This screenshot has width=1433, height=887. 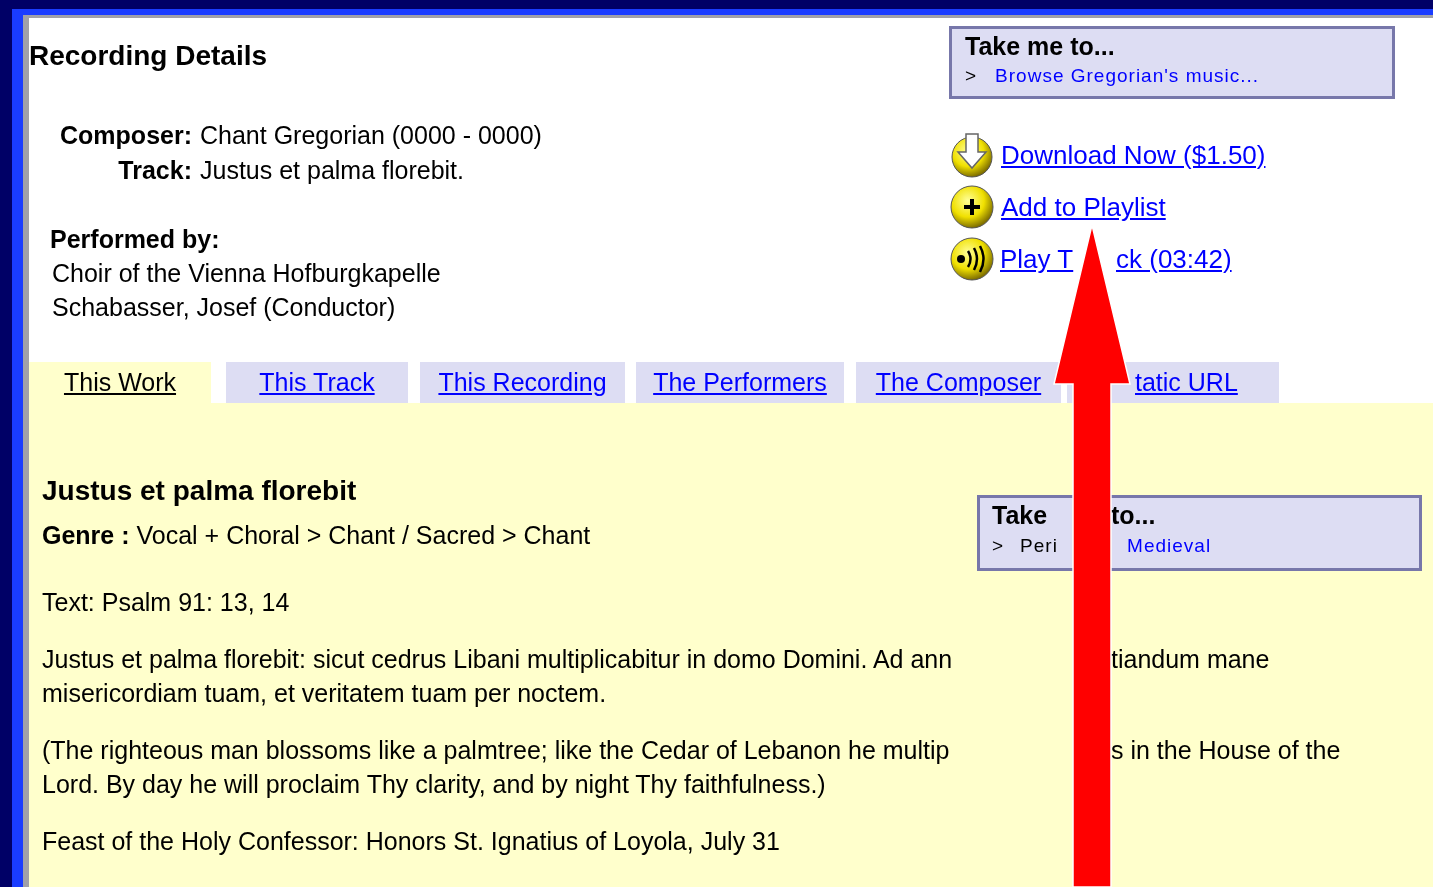 What do you see at coordinates (972, 155) in the screenshot?
I see `download-icon` at bounding box center [972, 155].